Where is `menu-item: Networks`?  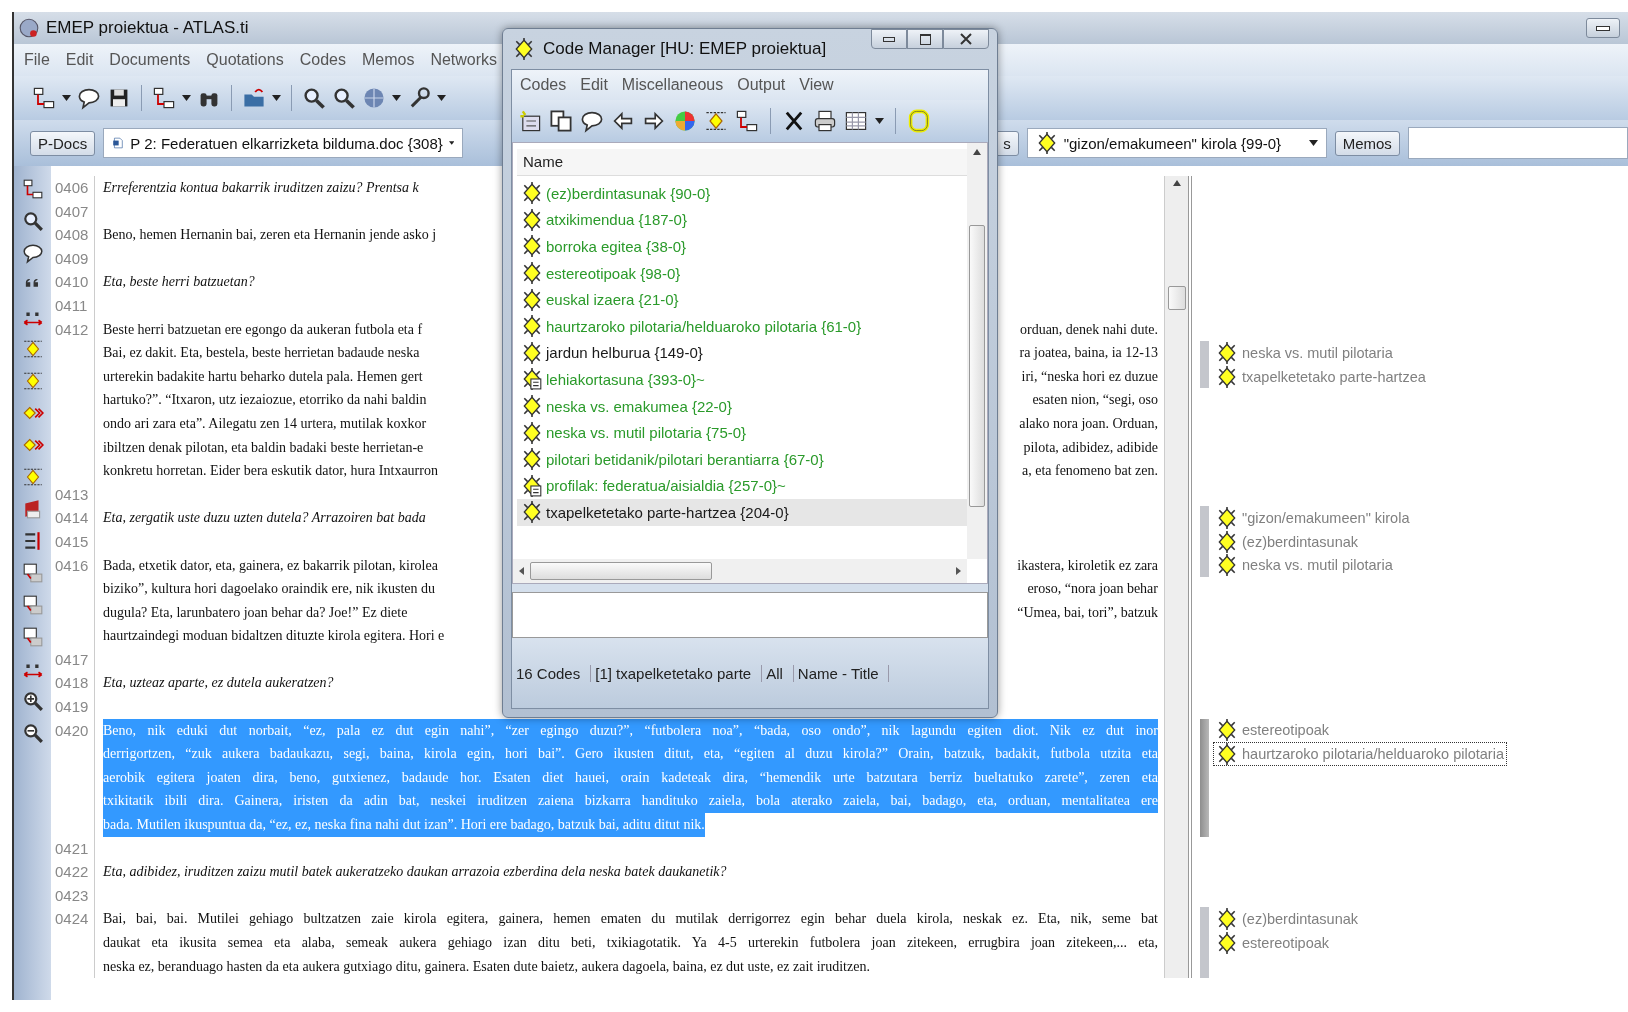
menu-item: Networks is located at coordinates (464, 60).